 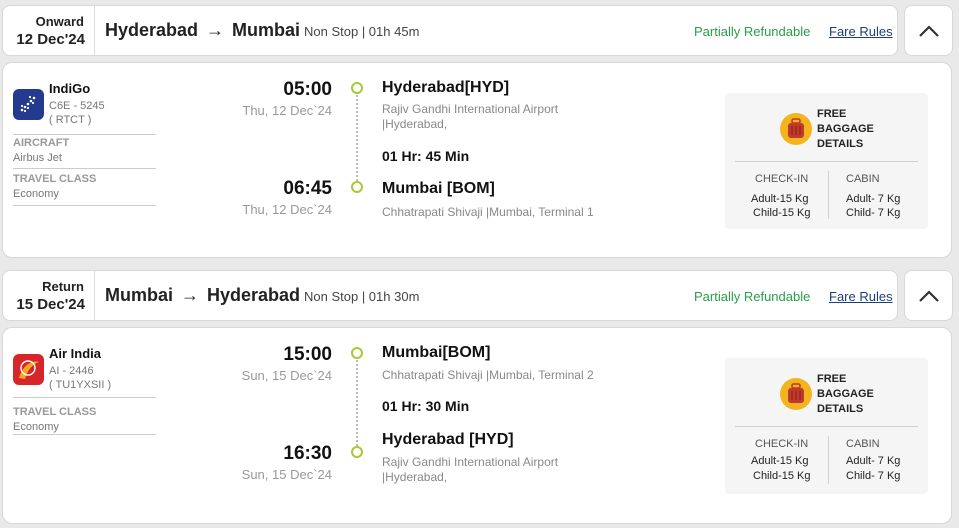 I want to click on arrival-airport: Rajiv Gandhi International Airport, so click(x=470, y=462).